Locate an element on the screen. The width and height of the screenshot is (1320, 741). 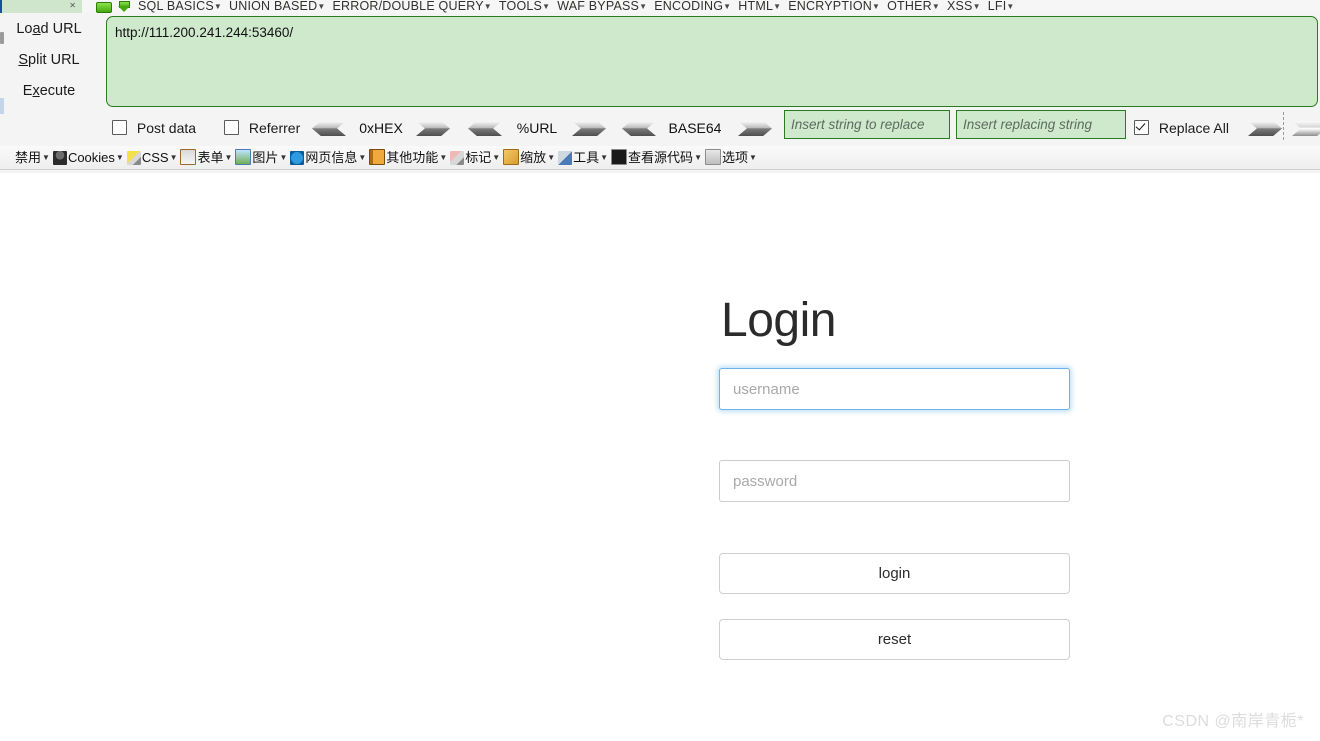
load-url-button: Load URL is located at coordinates (49, 29).